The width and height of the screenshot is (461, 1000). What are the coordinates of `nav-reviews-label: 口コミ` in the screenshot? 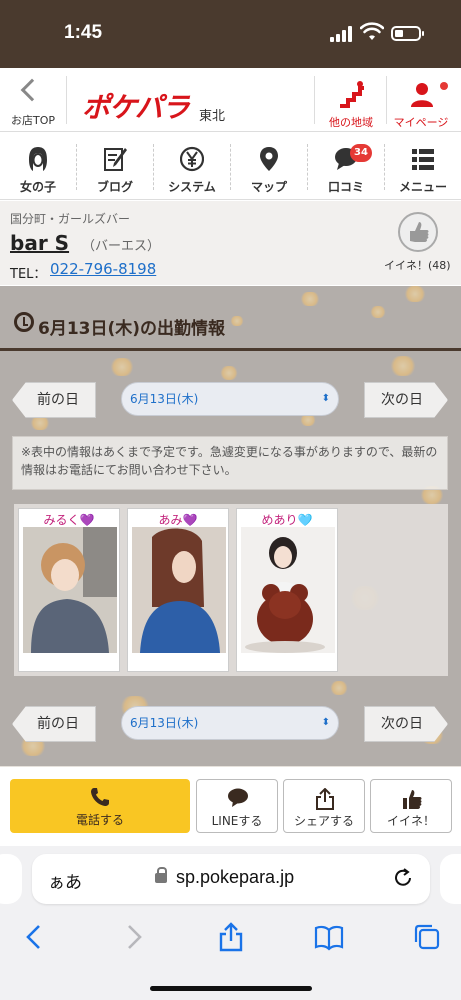 It's located at (345, 187).